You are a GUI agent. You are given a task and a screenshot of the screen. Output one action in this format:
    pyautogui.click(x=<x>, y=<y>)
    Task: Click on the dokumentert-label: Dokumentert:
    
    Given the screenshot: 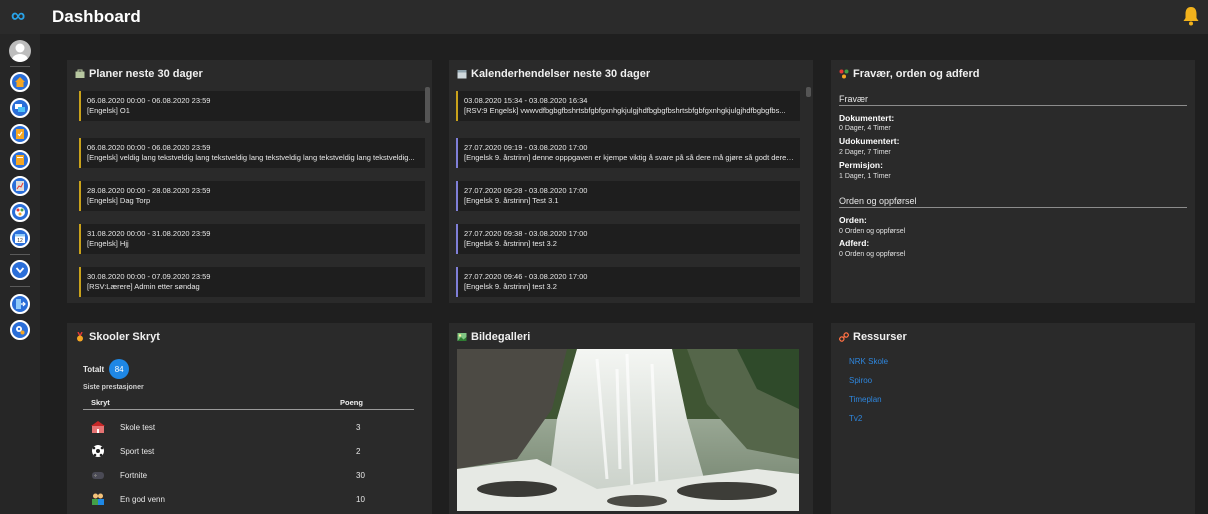 What is the action you would take?
    pyautogui.click(x=867, y=118)
    